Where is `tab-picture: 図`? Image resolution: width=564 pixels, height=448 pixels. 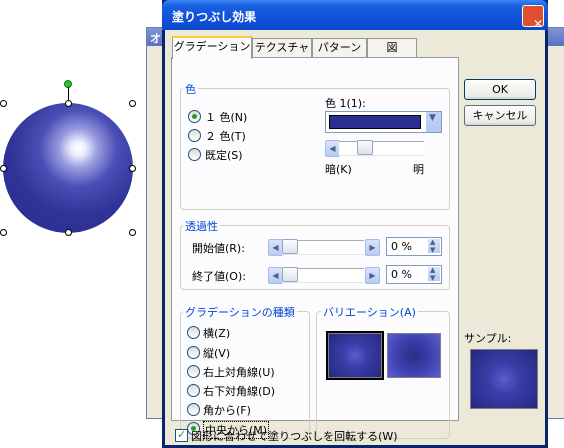 tab-picture: 図 is located at coordinates (392, 47).